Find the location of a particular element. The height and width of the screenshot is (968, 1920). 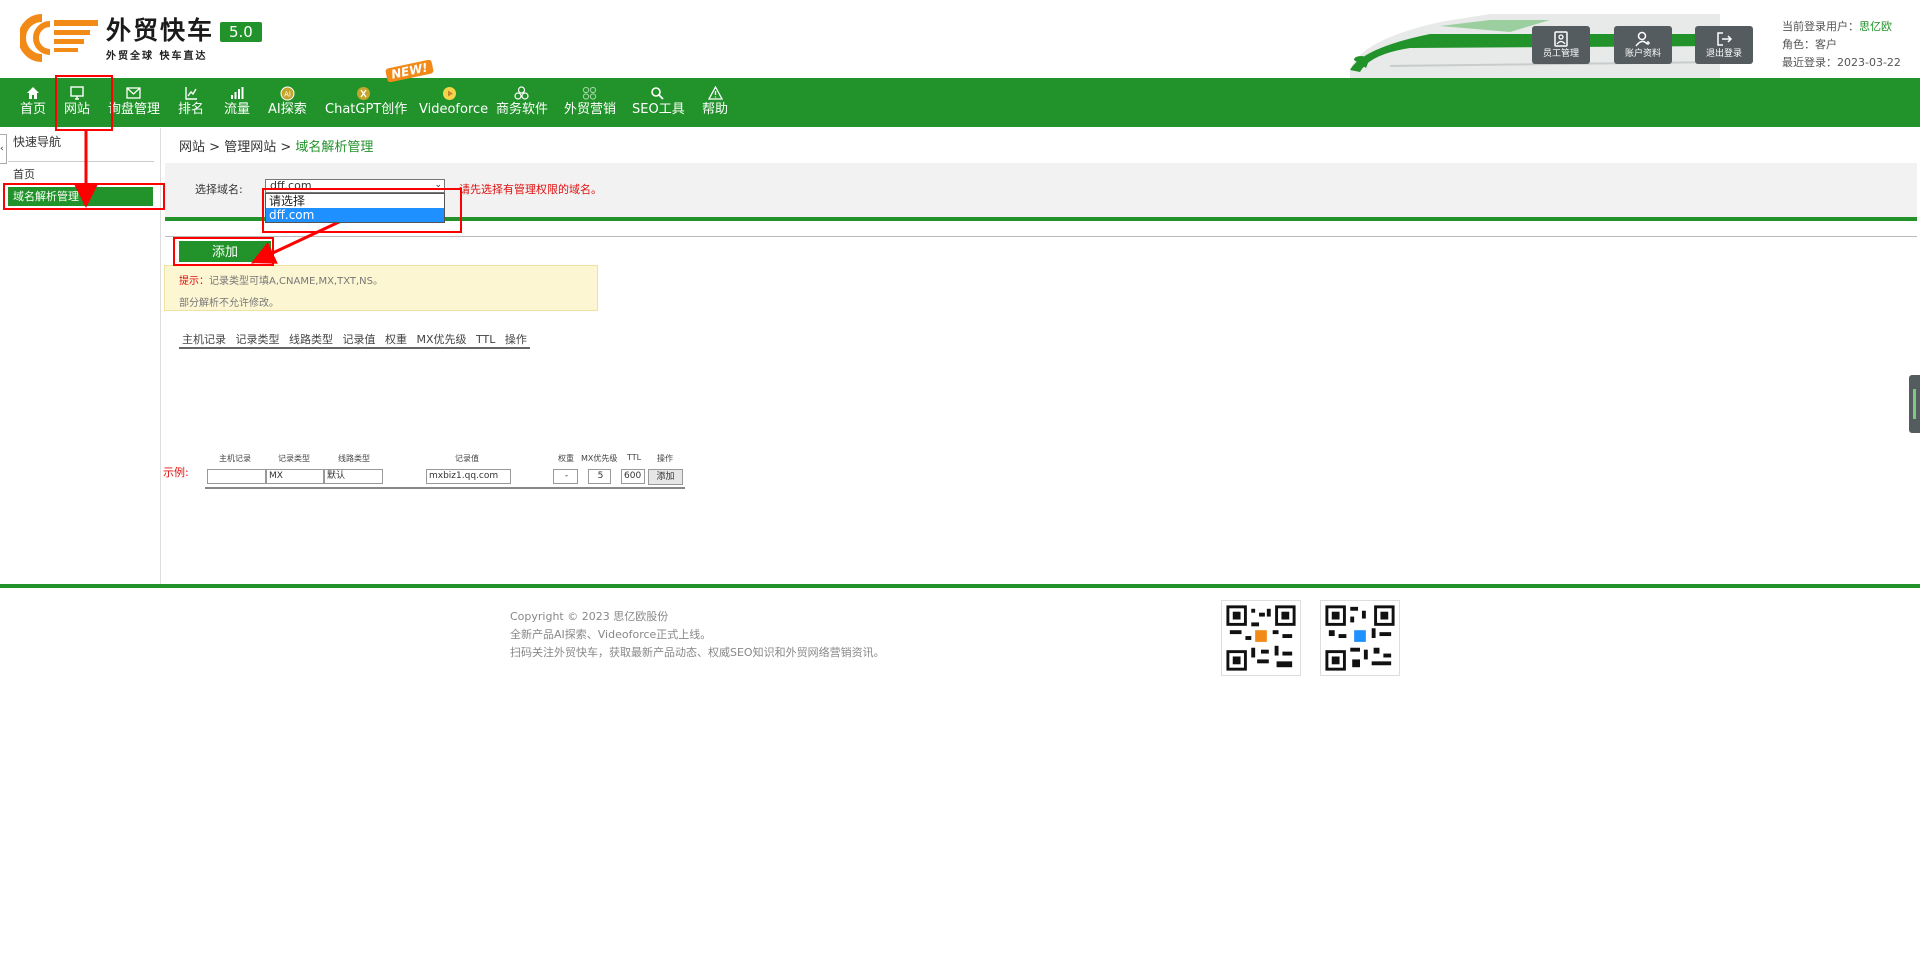

search-icon is located at coordinates (657, 93).